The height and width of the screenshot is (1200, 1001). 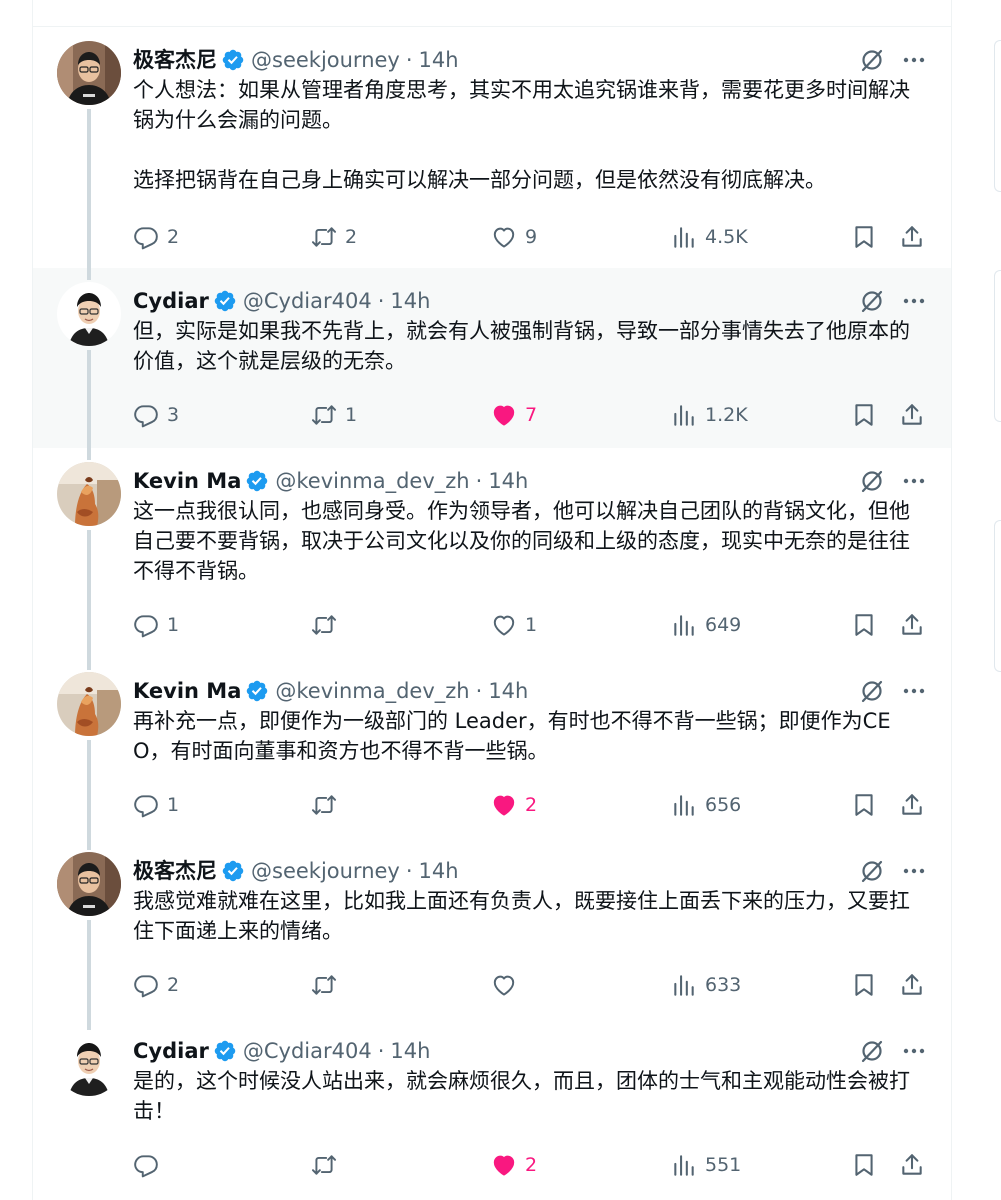 I want to click on like-button: 7, so click(x=514, y=415).